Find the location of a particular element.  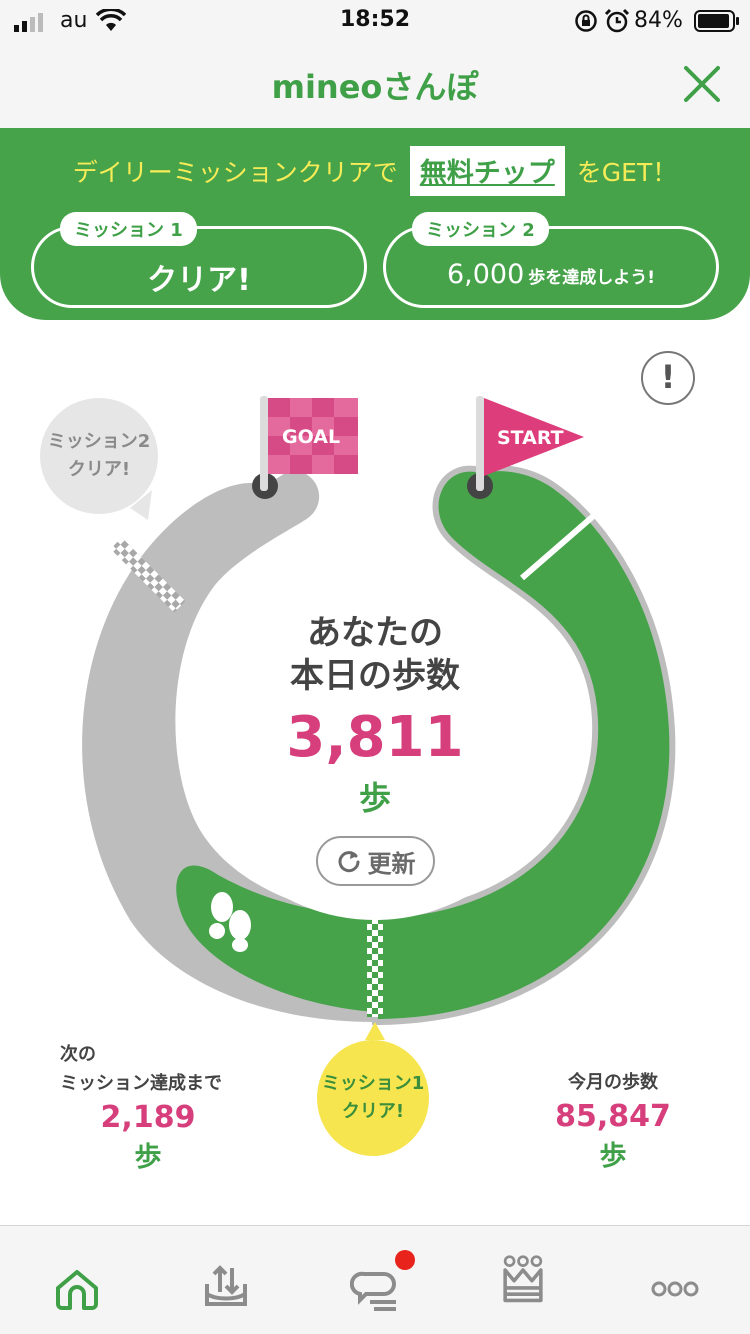

start-flag-label: START is located at coordinates (530, 438).